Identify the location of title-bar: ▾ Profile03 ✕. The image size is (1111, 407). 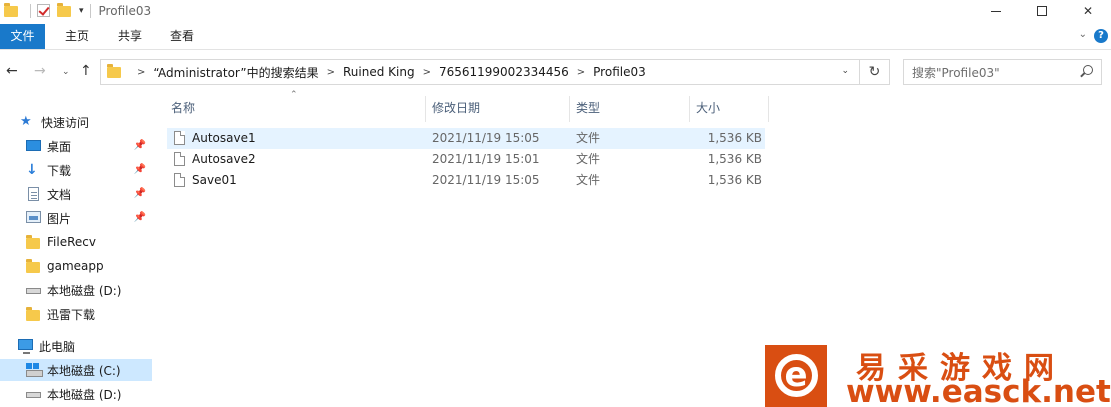
(555, 11).